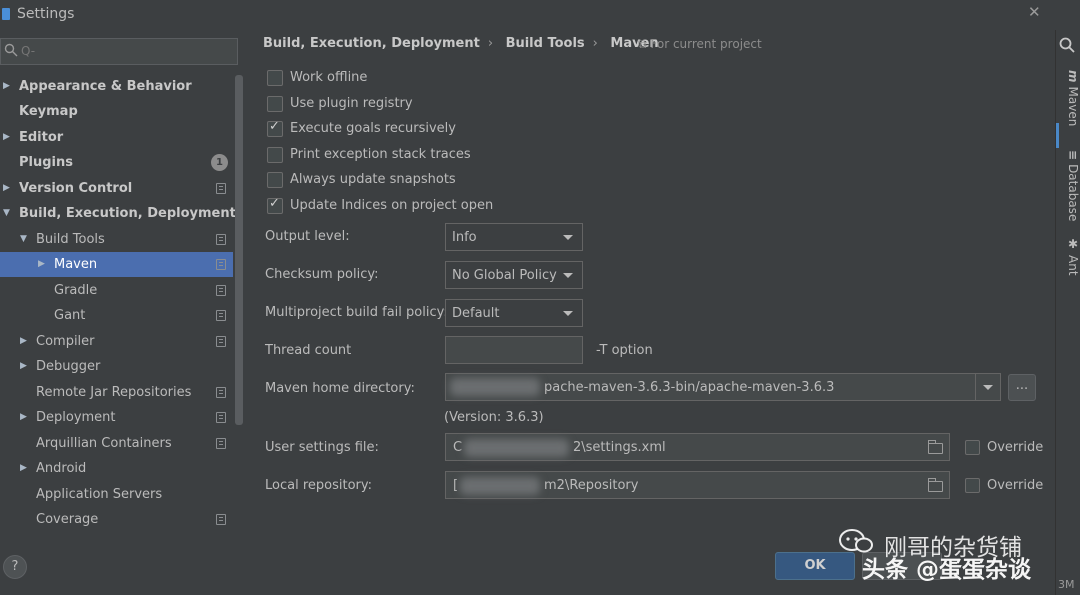 The width and height of the screenshot is (1080, 595). What do you see at coordinates (116, 264) in the screenshot?
I see `sidebar-item-maven: ▶ Maven` at bounding box center [116, 264].